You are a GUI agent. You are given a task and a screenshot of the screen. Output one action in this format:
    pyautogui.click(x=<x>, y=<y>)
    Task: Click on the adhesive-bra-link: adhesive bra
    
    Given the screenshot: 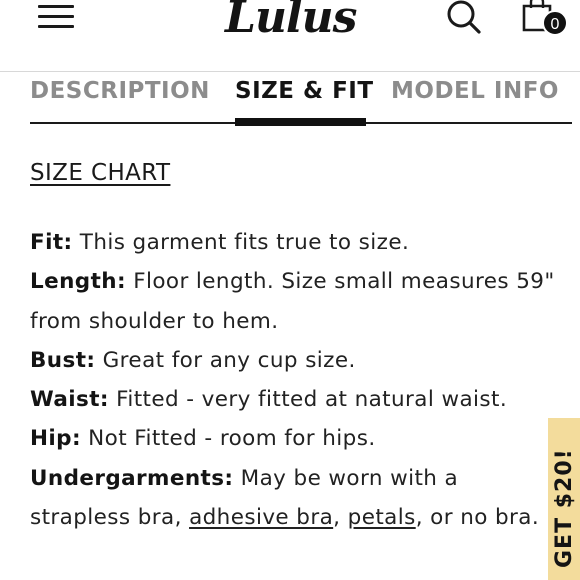 What is the action you would take?
    pyautogui.click(x=261, y=517)
    